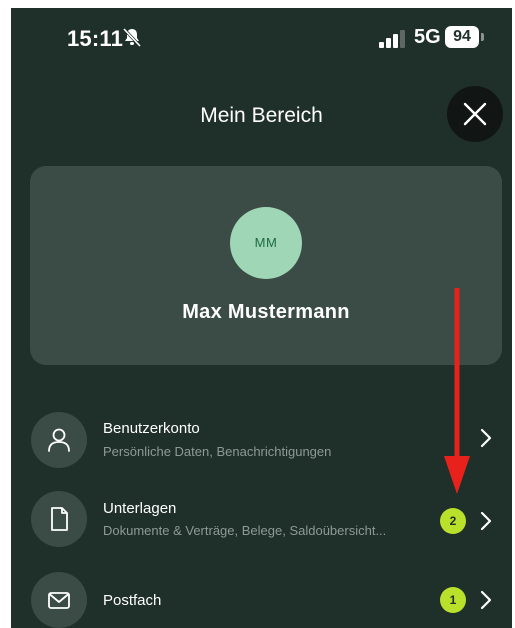 The width and height of the screenshot is (515, 628). Describe the element at coordinates (95, 38) in the screenshot. I see `status-time: 15:11` at that location.